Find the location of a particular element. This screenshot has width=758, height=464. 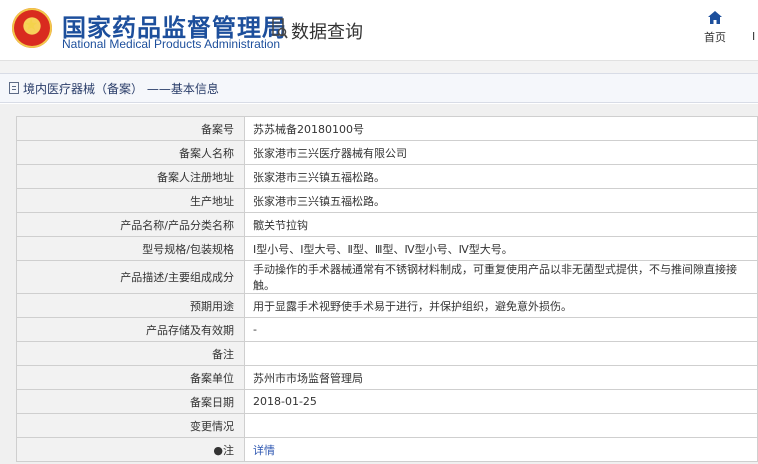

details-link: 详情 is located at coordinates (264, 450).